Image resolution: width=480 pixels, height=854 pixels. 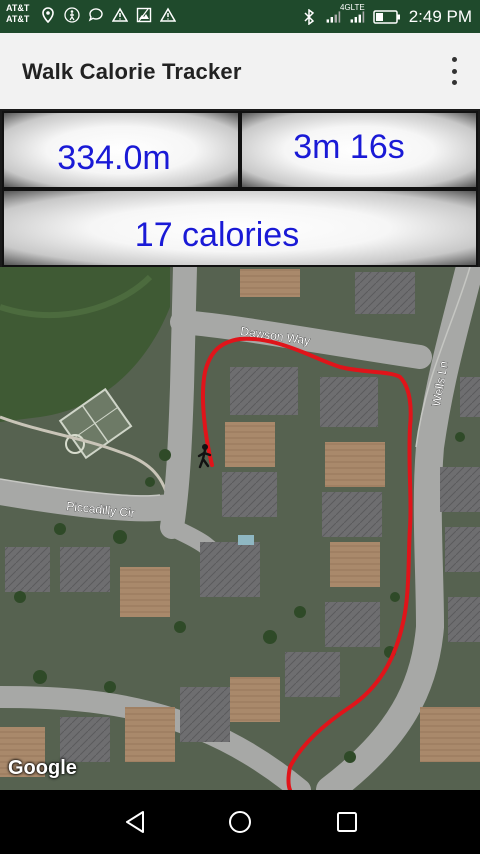 I want to click on app-title: Walk Calorie Tracker, so click(x=132, y=71).